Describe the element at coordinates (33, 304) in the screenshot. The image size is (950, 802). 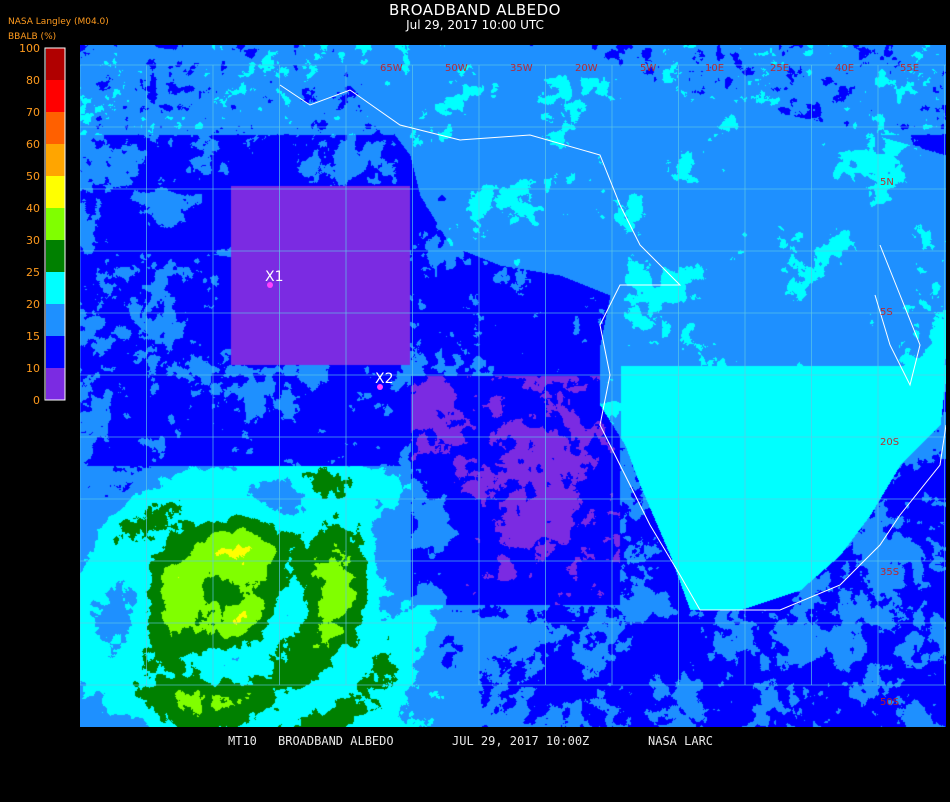
I see `colorbar-tick-label: 20` at that location.